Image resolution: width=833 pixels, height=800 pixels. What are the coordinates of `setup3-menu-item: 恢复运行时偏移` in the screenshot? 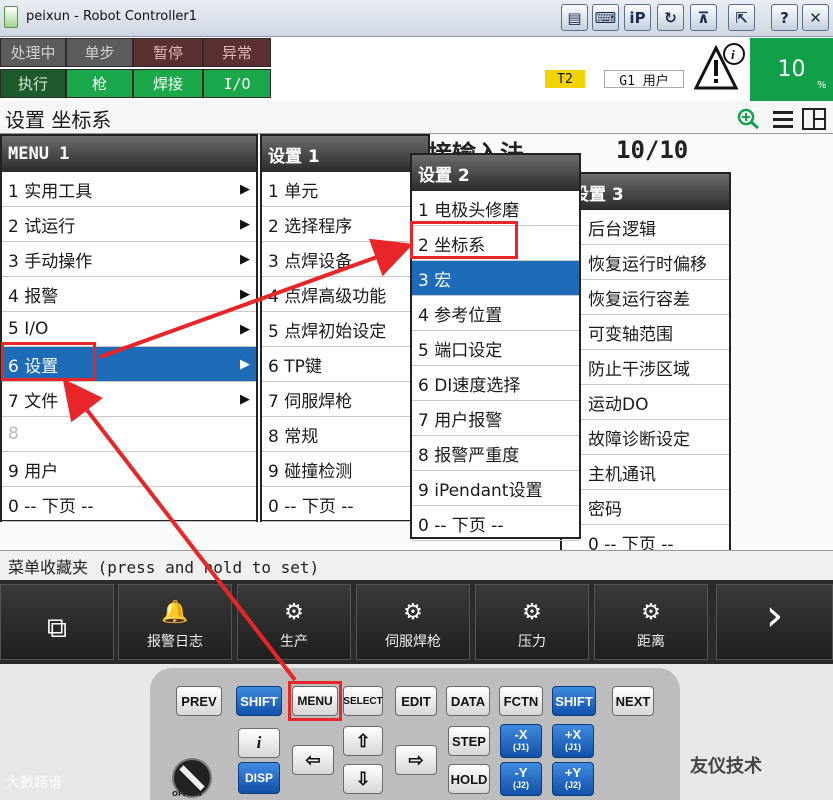 It's located at (645, 262).